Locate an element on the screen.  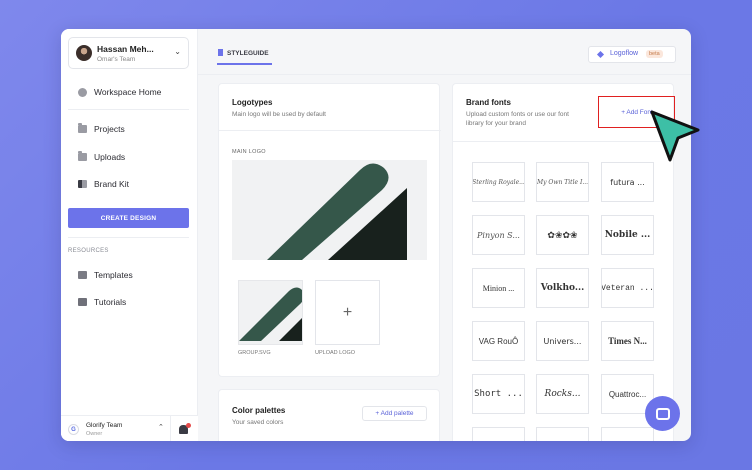
sidebar-item-label: Workspace Home is located at coordinates (128, 92).